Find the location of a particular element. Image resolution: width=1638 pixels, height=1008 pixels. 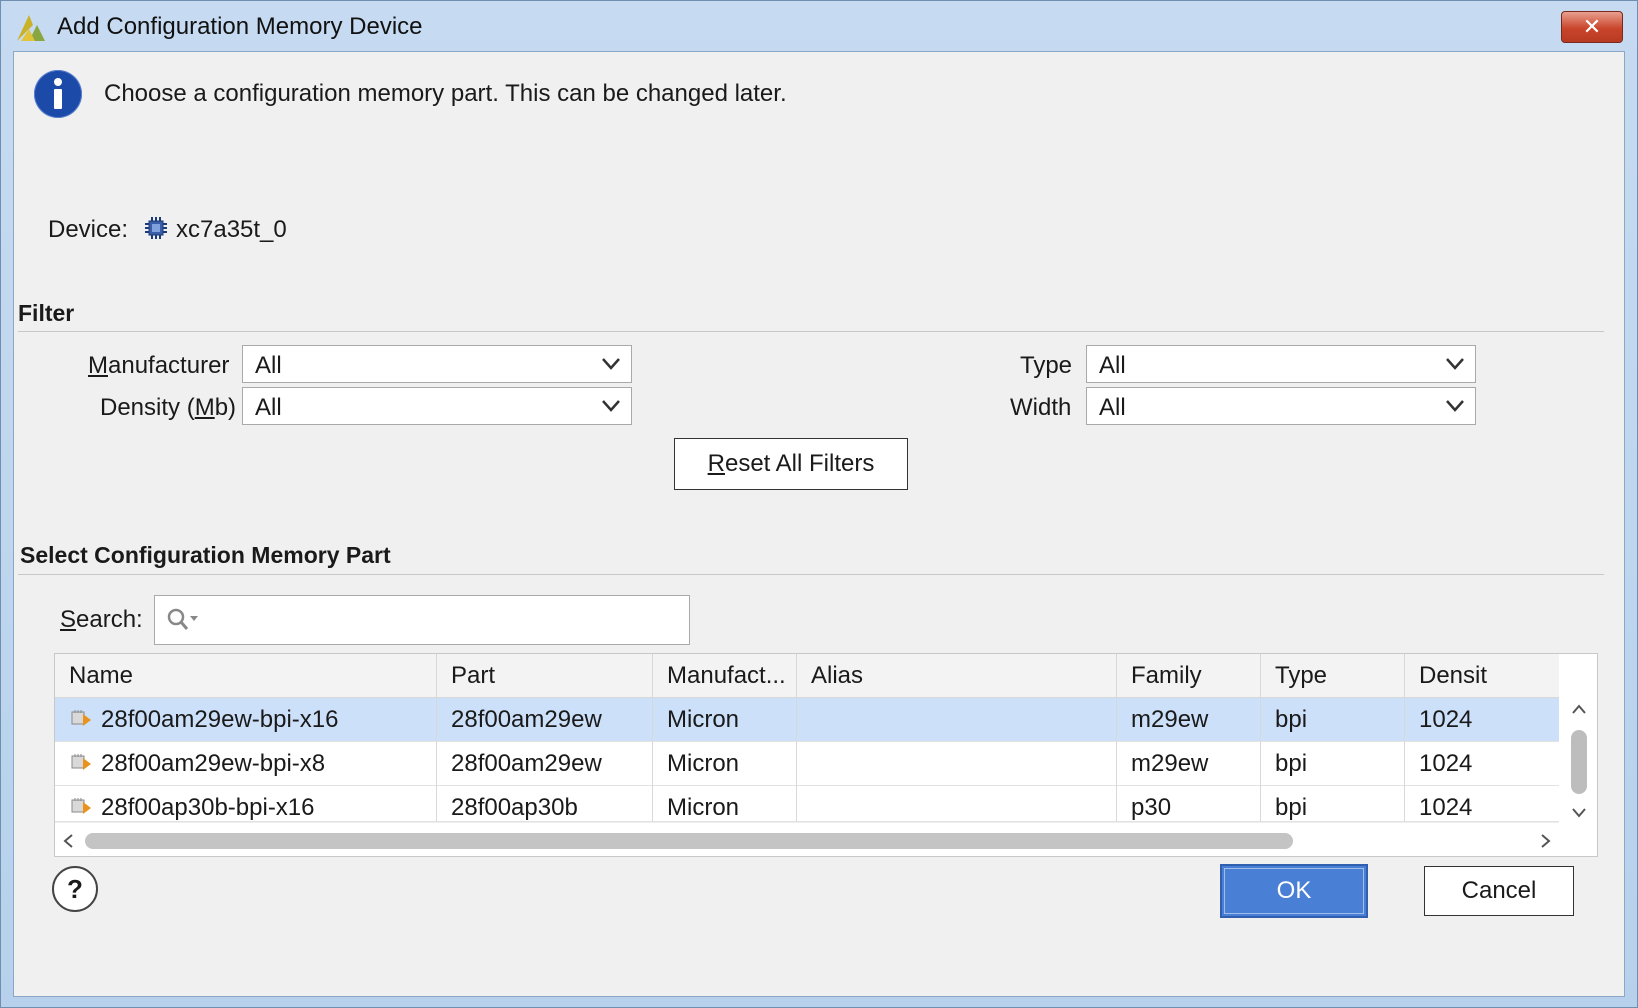

horizontal-scrollbar is located at coordinates (807, 839).